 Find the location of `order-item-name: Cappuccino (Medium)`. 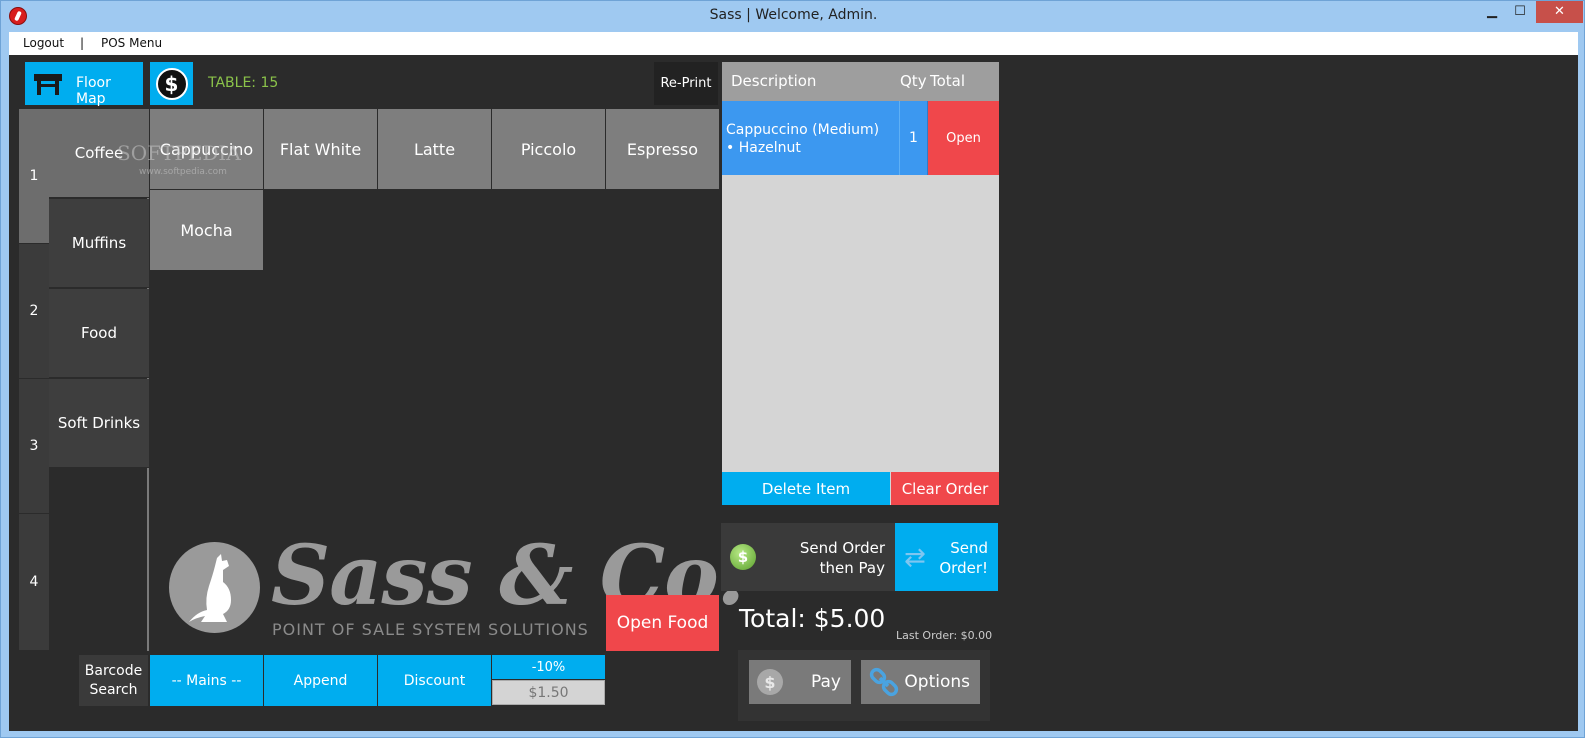

order-item-name: Cappuccino (Medium) is located at coordinates (803, 130).